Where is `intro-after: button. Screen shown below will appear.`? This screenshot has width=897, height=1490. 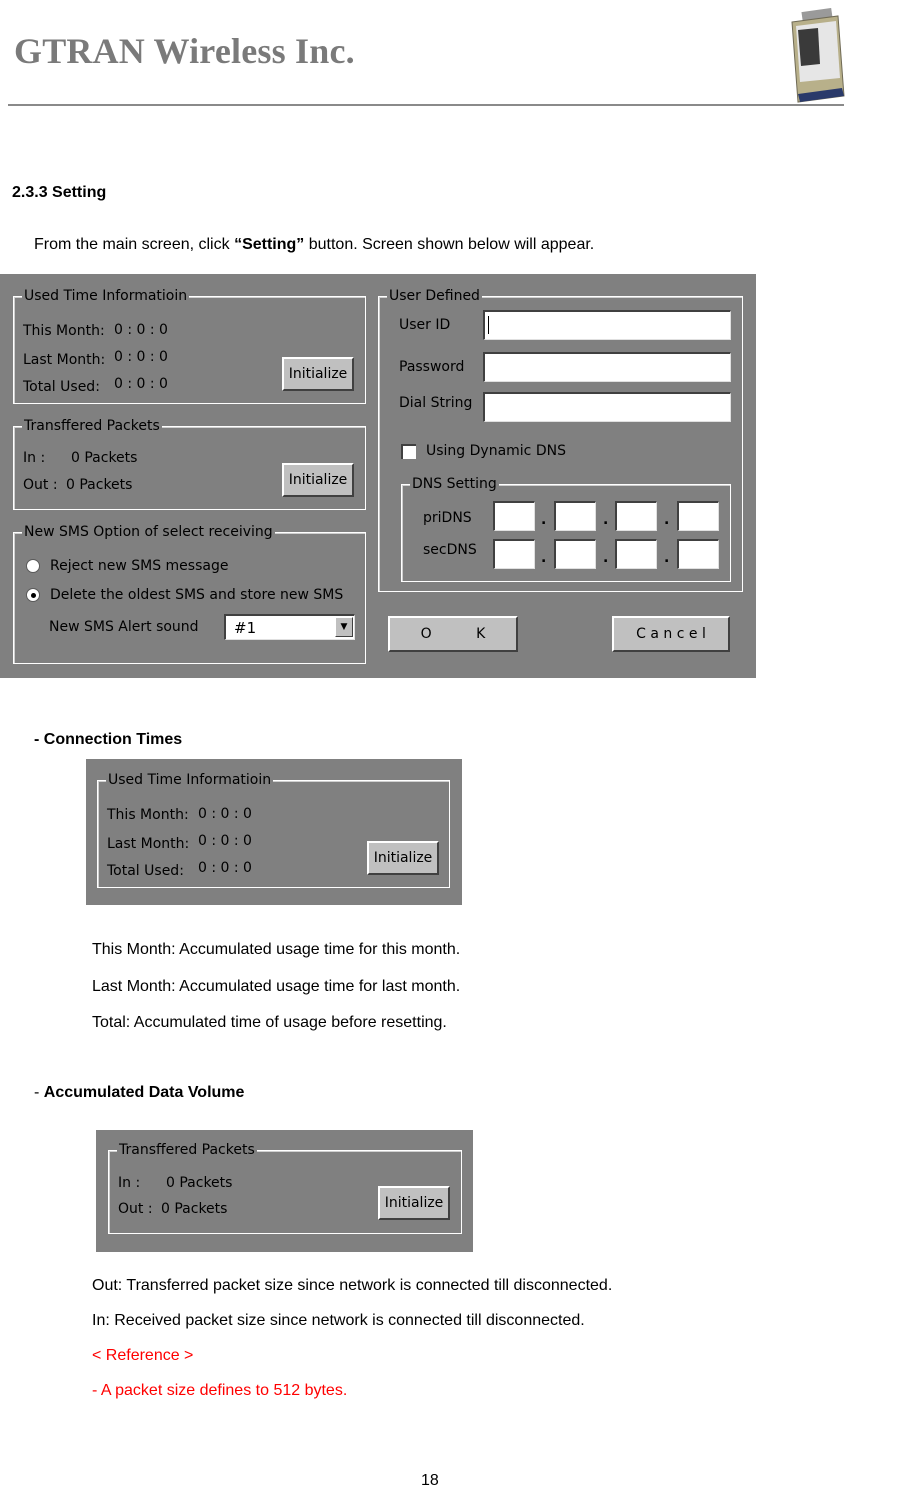 intro-after: button. Screen shown below will appear. is located at coordinates (449, 244).